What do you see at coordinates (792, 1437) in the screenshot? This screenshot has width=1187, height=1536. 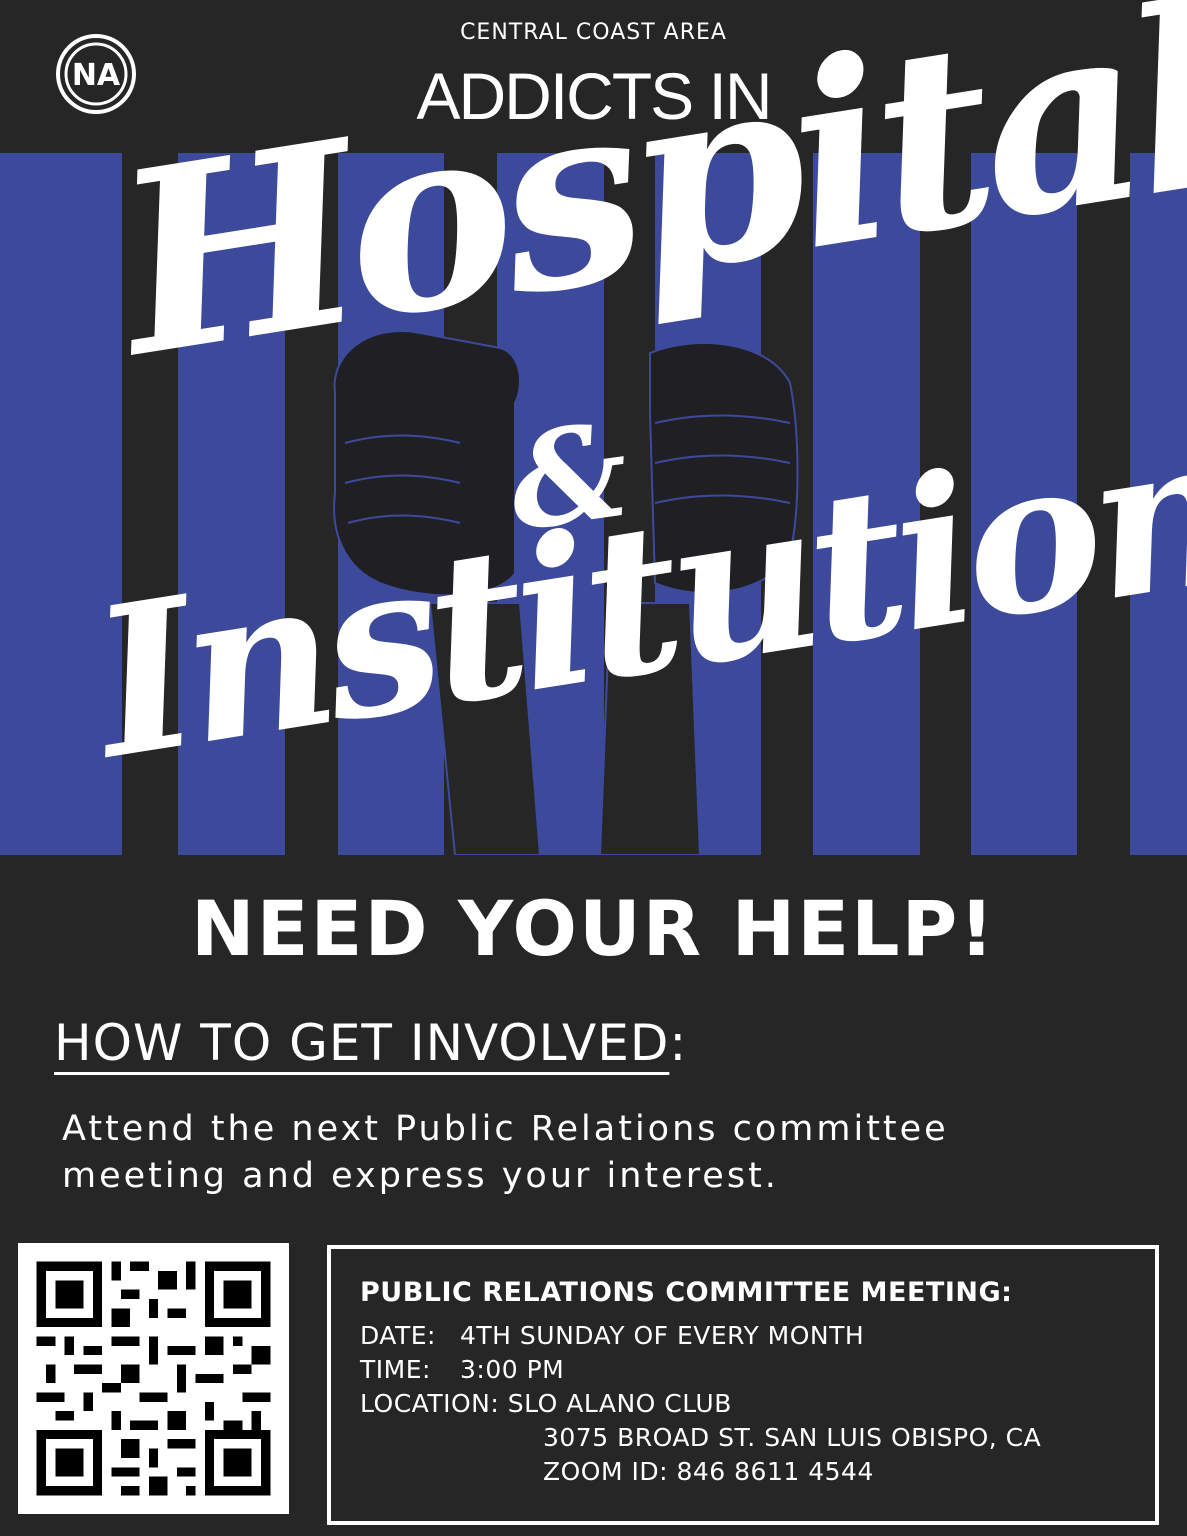 I see `meeting-address: 3075 BROAD ST. SAN LUIS OBISPO, CA` at bounding box center [792, 1437].